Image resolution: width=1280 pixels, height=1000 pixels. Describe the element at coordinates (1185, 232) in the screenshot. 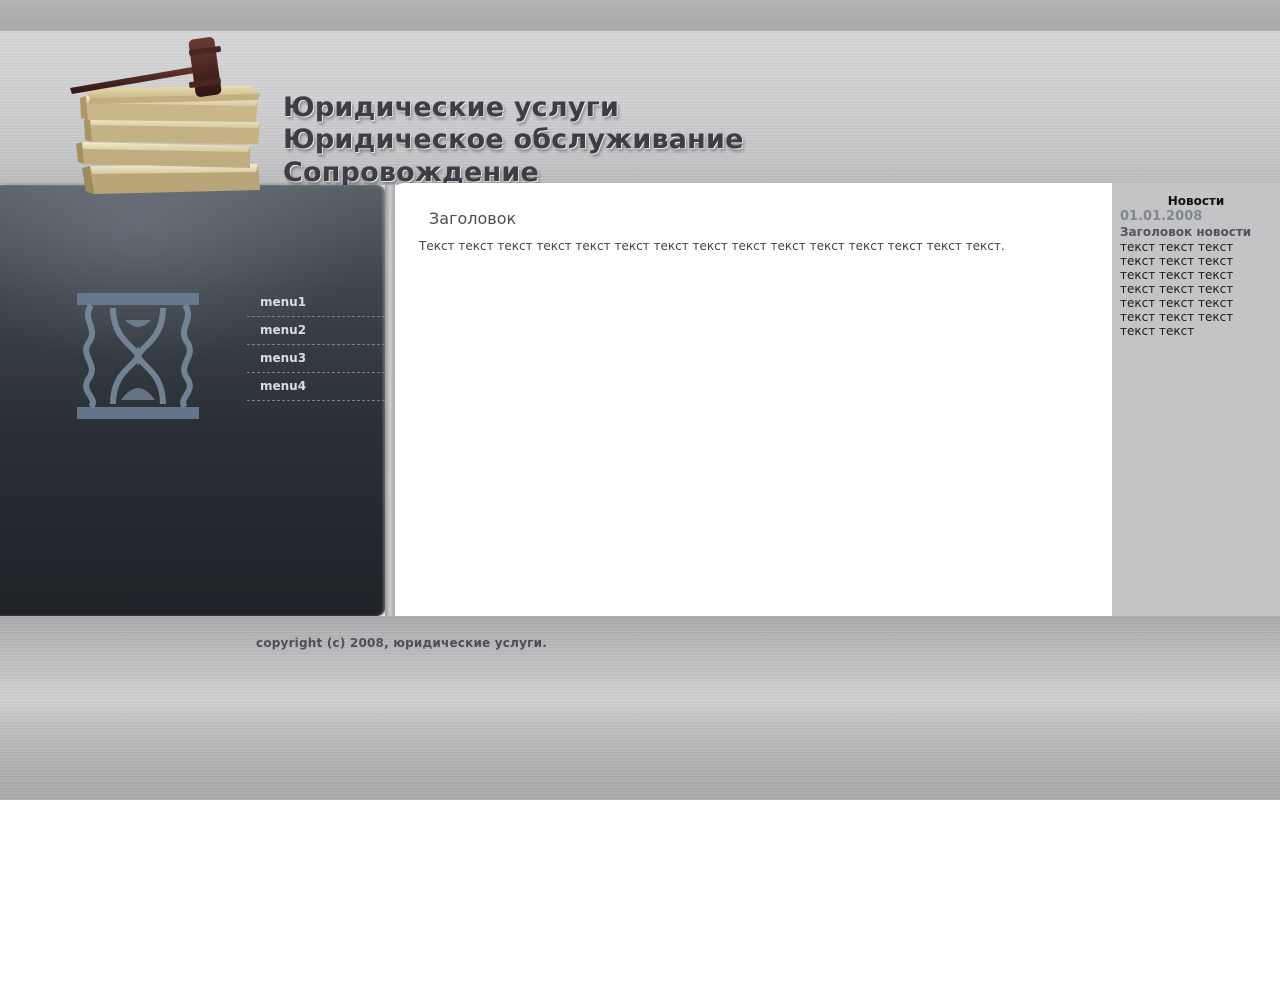

I see `news-title-link: Заголовок новости` at that location.